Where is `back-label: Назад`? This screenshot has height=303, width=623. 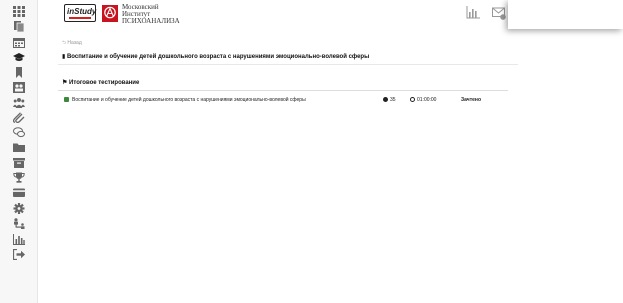 back-label: Назад is located at coordinates (74, 43).